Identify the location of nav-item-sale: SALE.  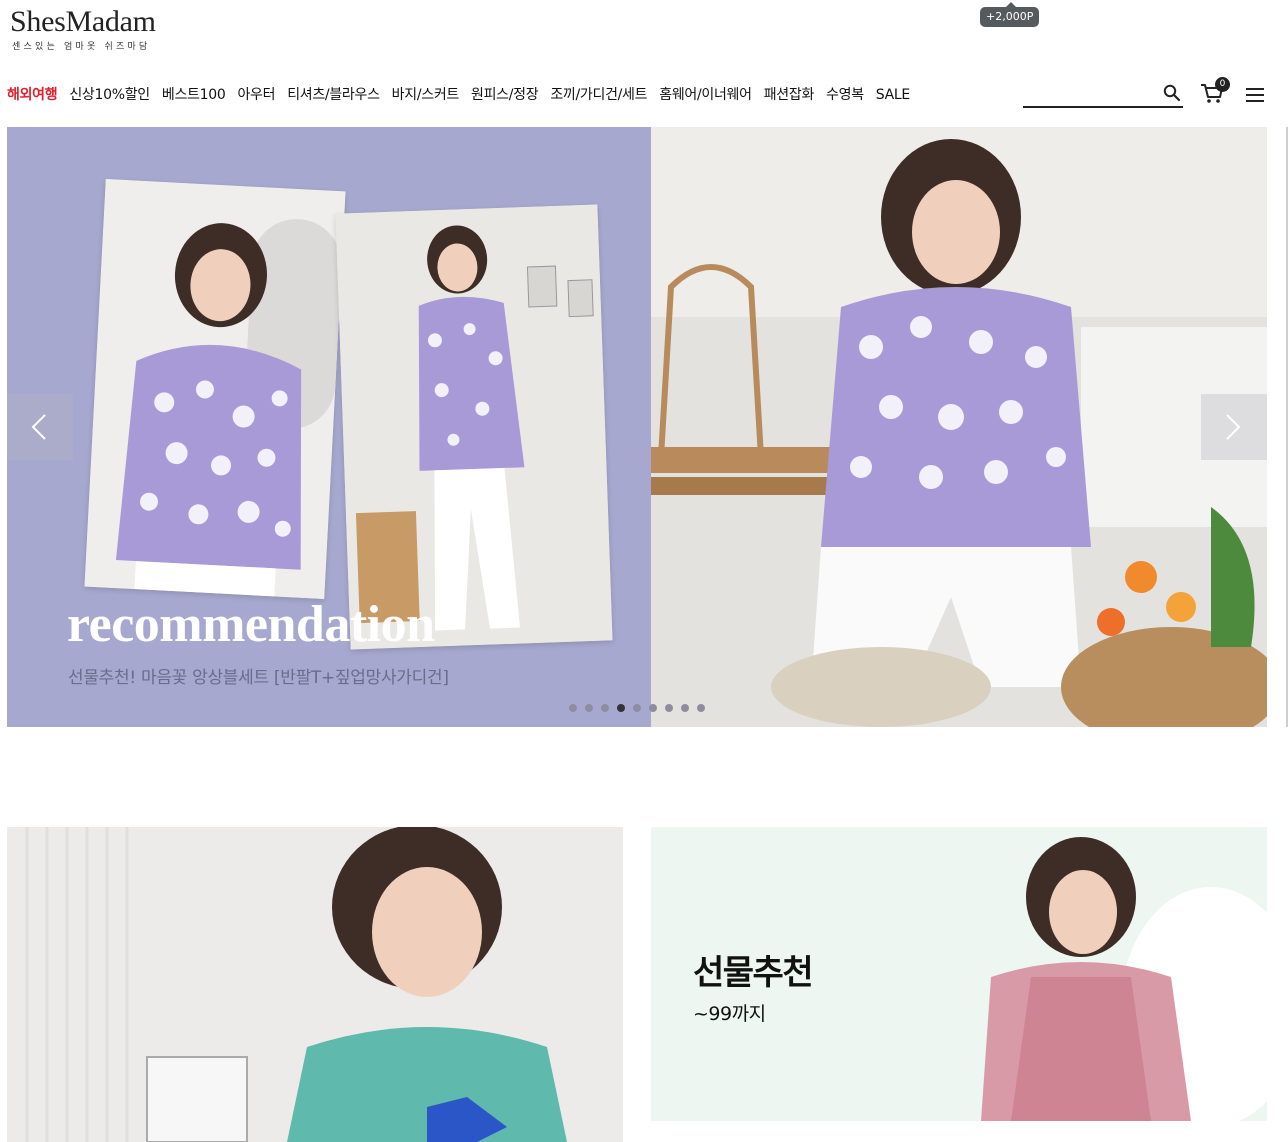
(893, 95).